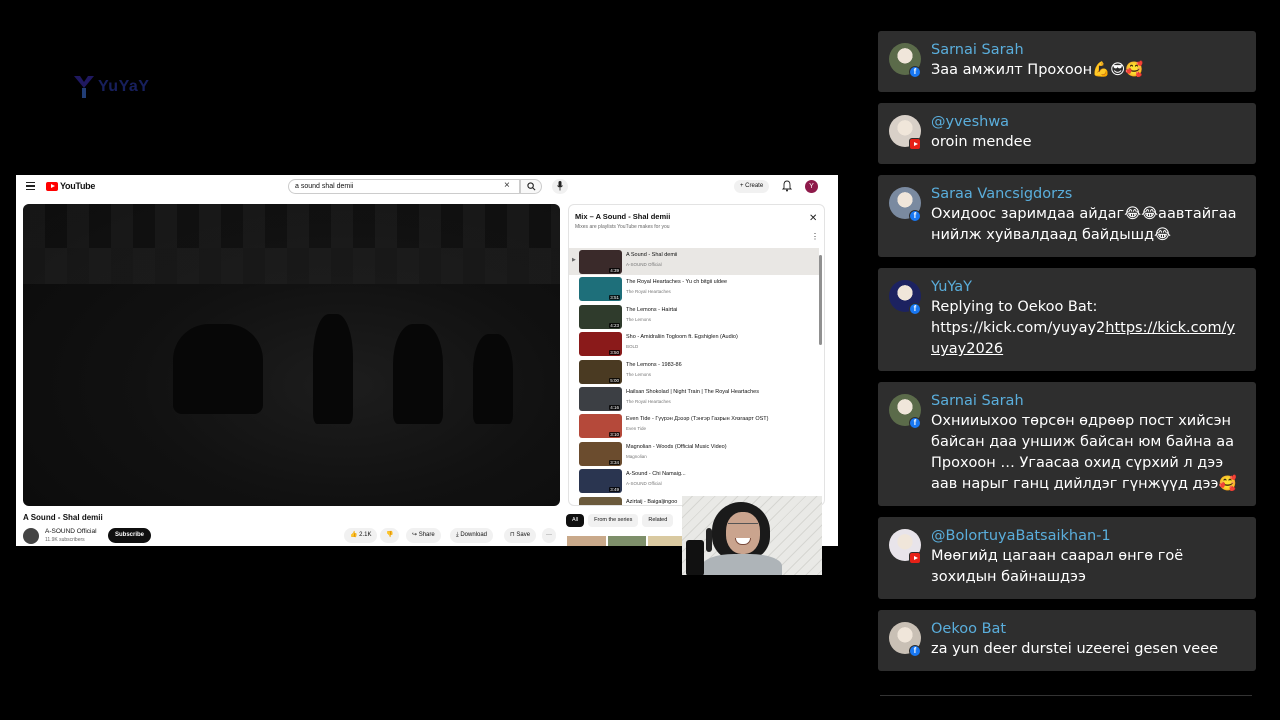 The image size is (1280, 720). I want to click on microphone-icon, so click(560, 186).